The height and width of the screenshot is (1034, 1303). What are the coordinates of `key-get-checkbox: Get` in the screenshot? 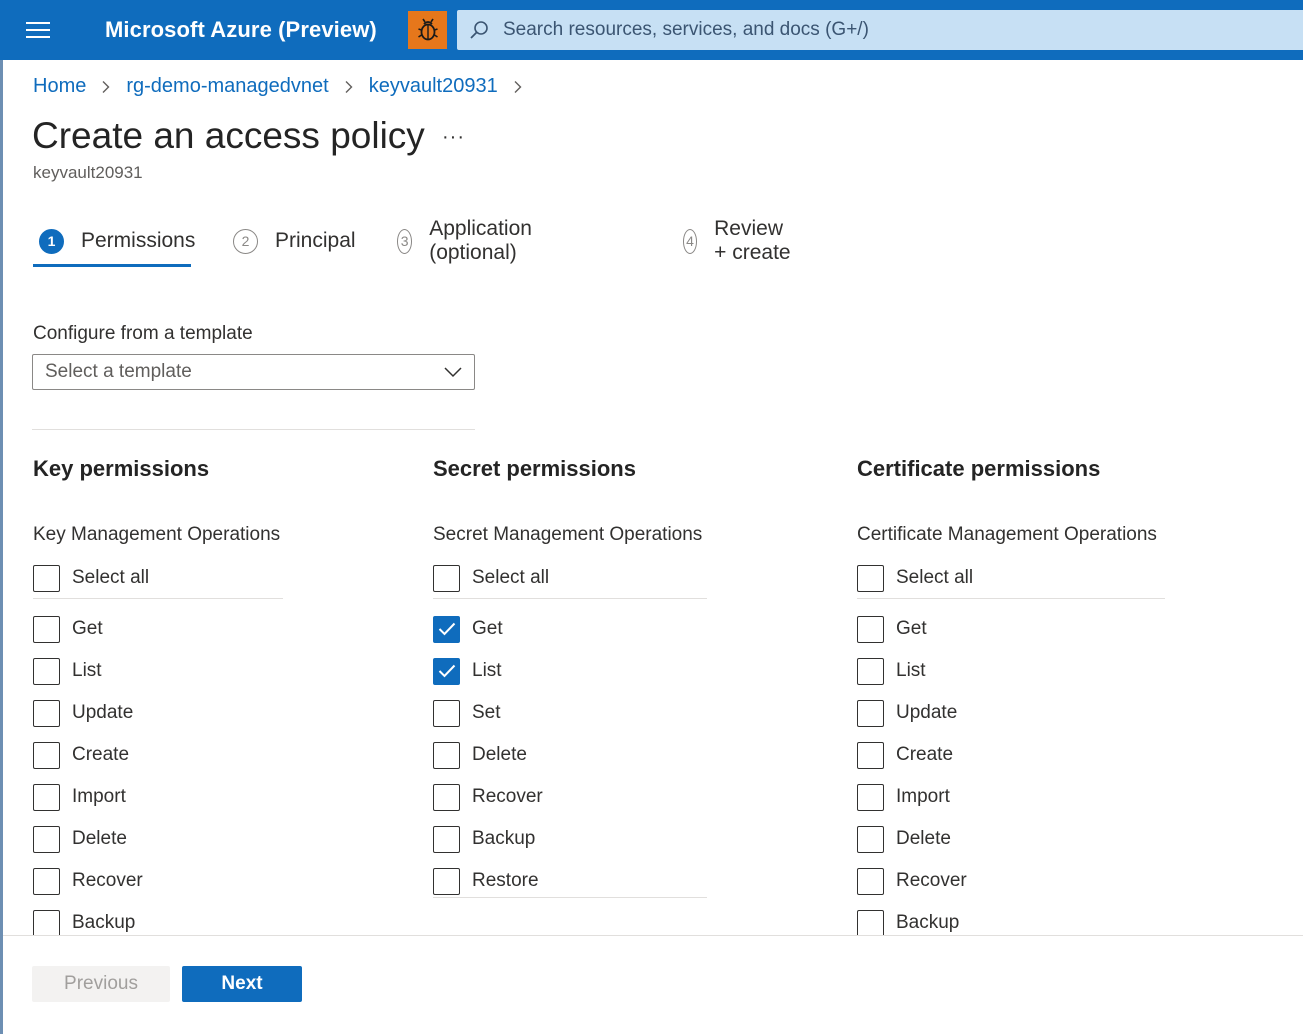 It's located at (68, 629).